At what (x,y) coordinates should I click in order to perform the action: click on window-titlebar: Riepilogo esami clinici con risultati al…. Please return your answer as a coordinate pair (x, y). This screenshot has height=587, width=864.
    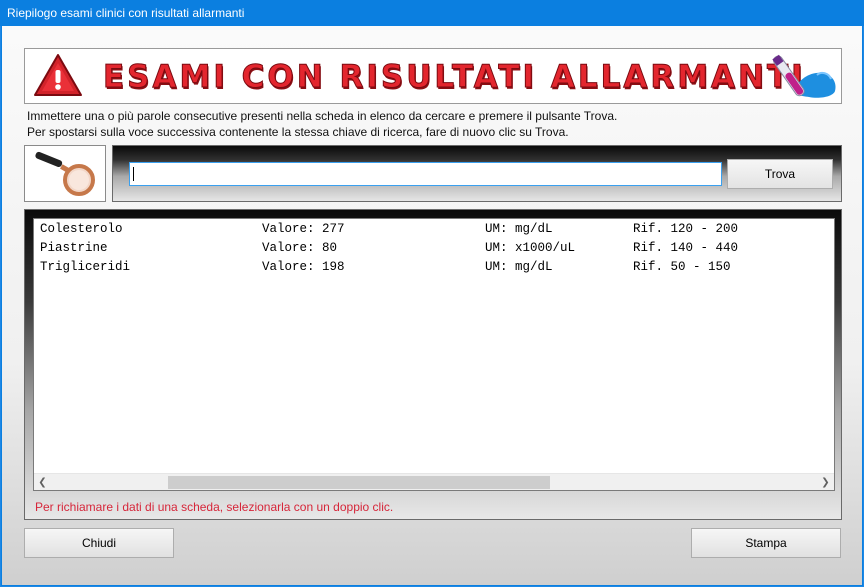
    Looking at the image, I should click on (432, 13).